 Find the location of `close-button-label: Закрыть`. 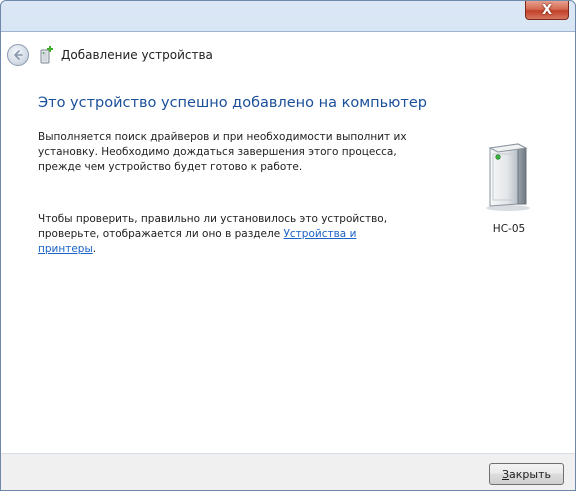

close-button-label: Закрыть is located at coordinates (526, 474).